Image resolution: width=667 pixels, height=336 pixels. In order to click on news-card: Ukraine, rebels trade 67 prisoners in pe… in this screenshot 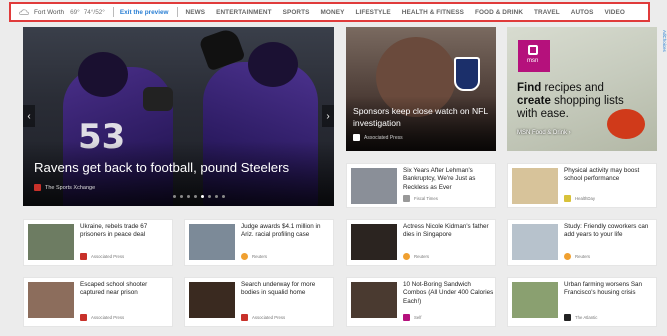, I will do `click(98, 242)`.